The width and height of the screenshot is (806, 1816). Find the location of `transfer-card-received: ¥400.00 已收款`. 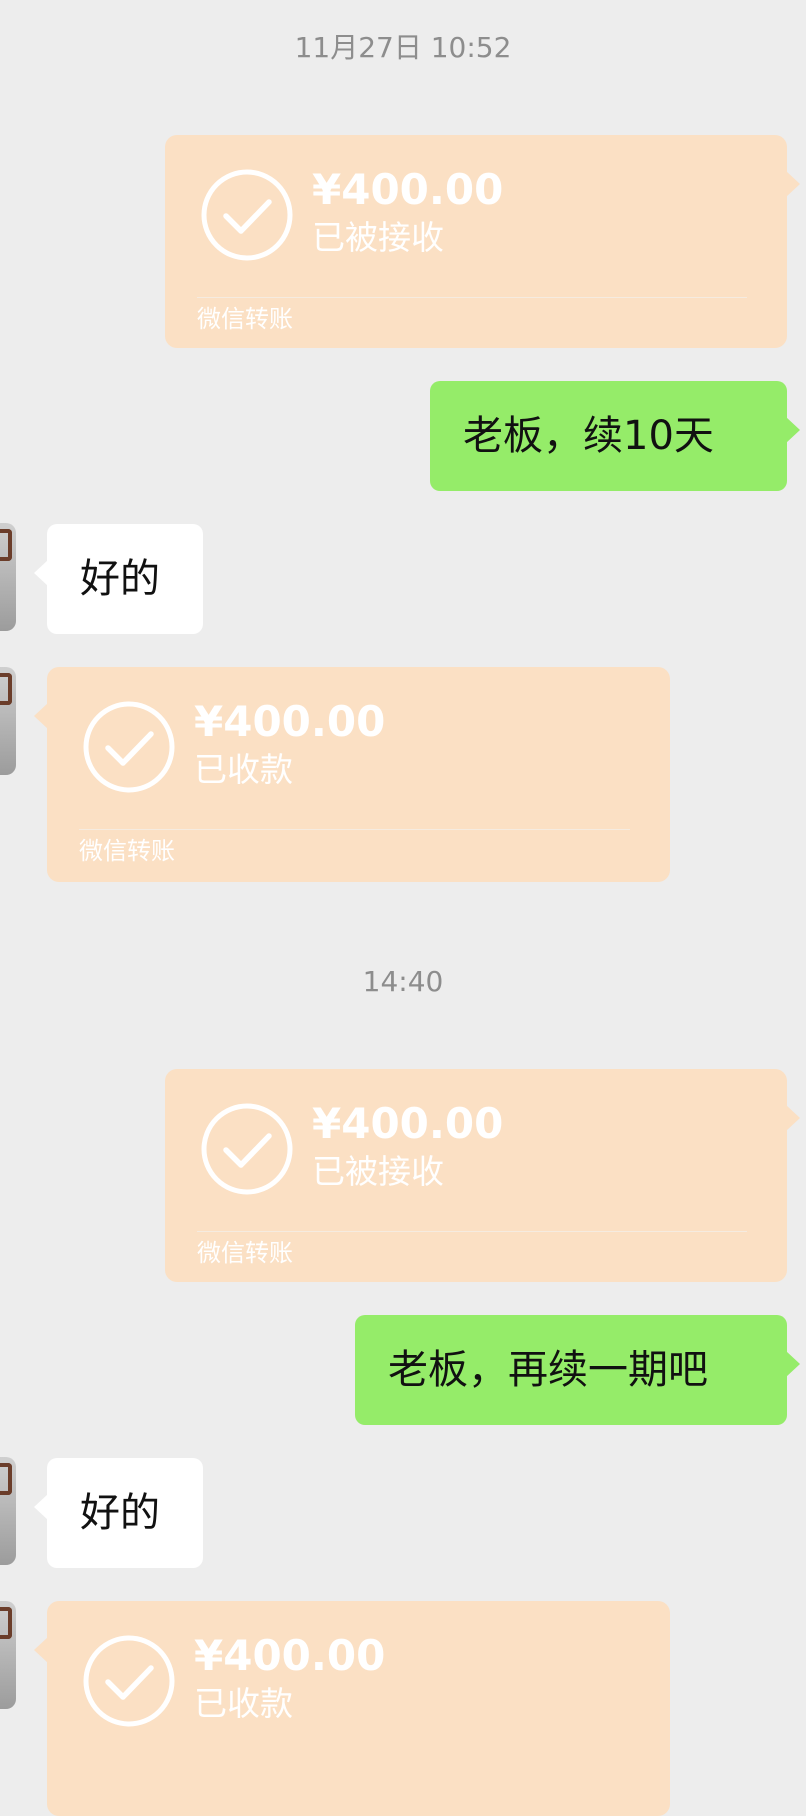

transfer-card-received: ¥400.00 已收款 is located at coordinates (352, 1708).